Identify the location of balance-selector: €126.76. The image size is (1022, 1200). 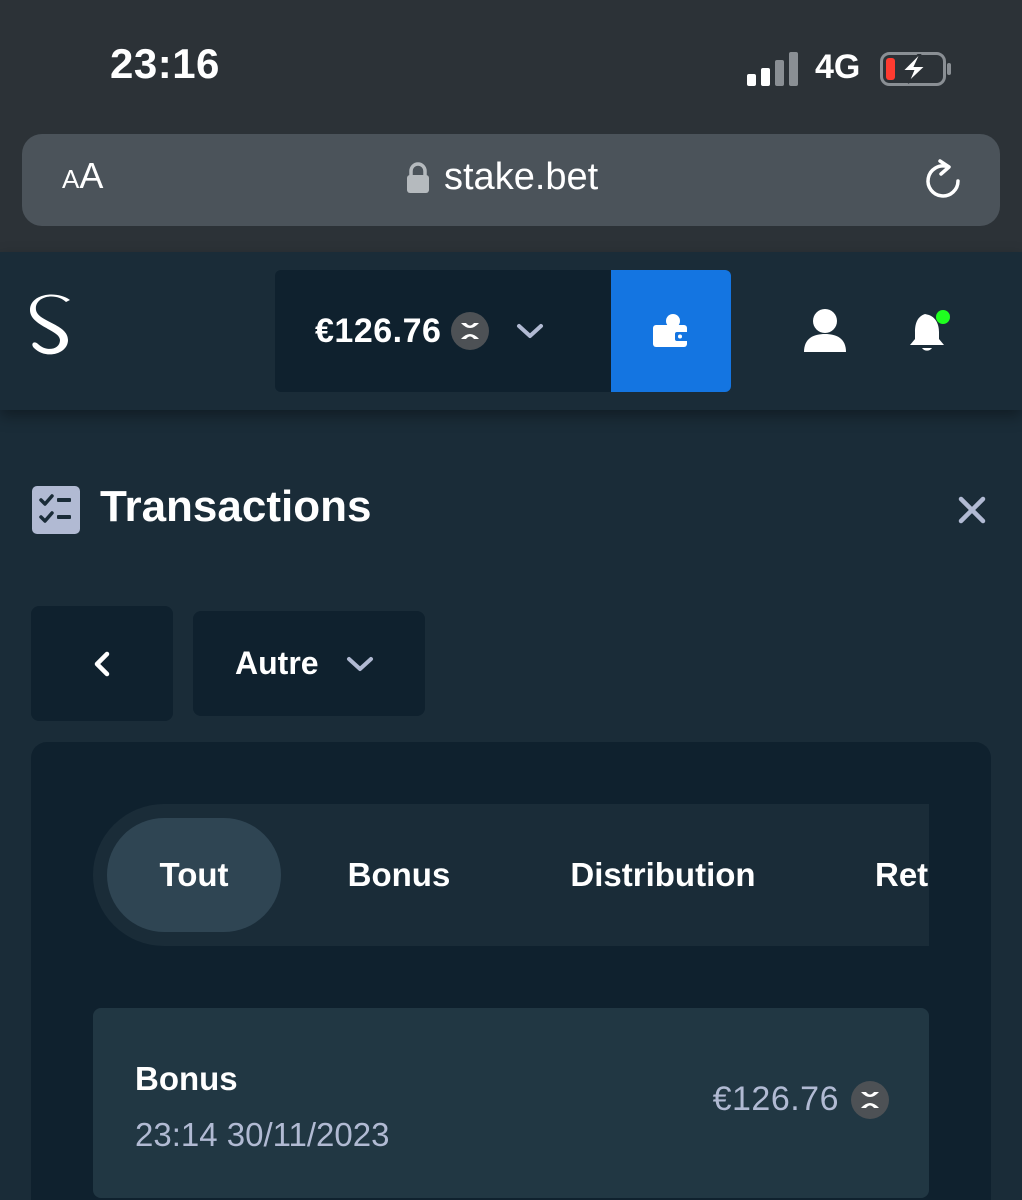
(443, 331).